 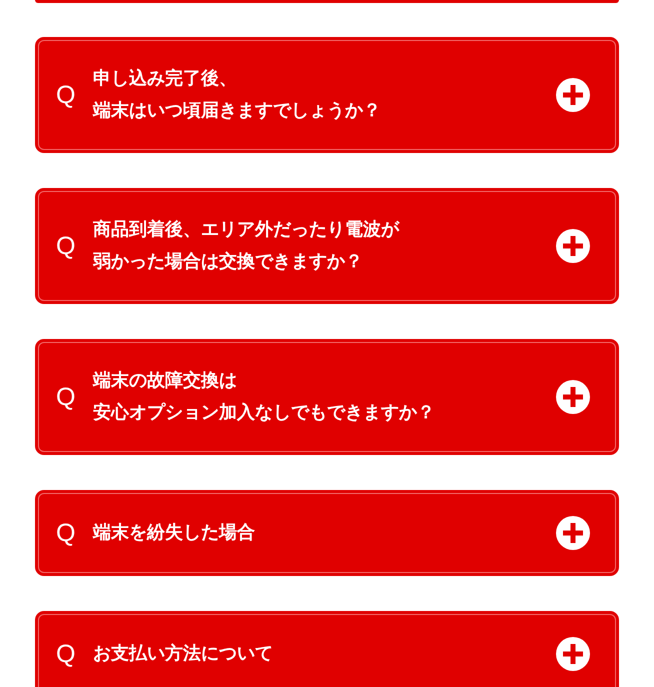 What do you see at coordinates (327, 533) in the screenshot?
I see `faq-question-button: Q 端末を紛失した場合` at bounding box center [327, 533].